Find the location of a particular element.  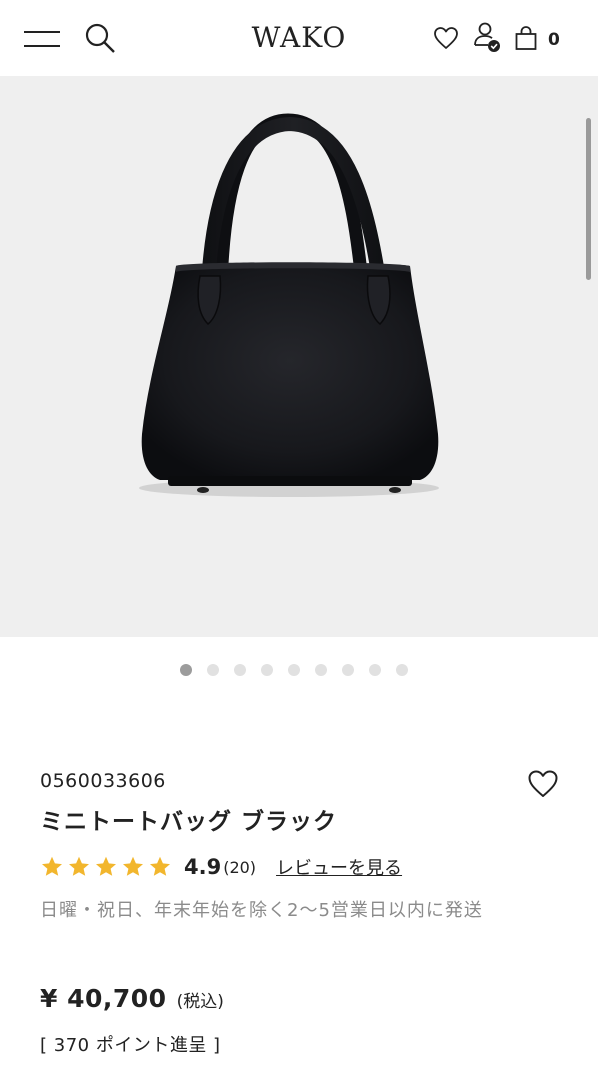

cart-button is located at coordinates (526, 38).